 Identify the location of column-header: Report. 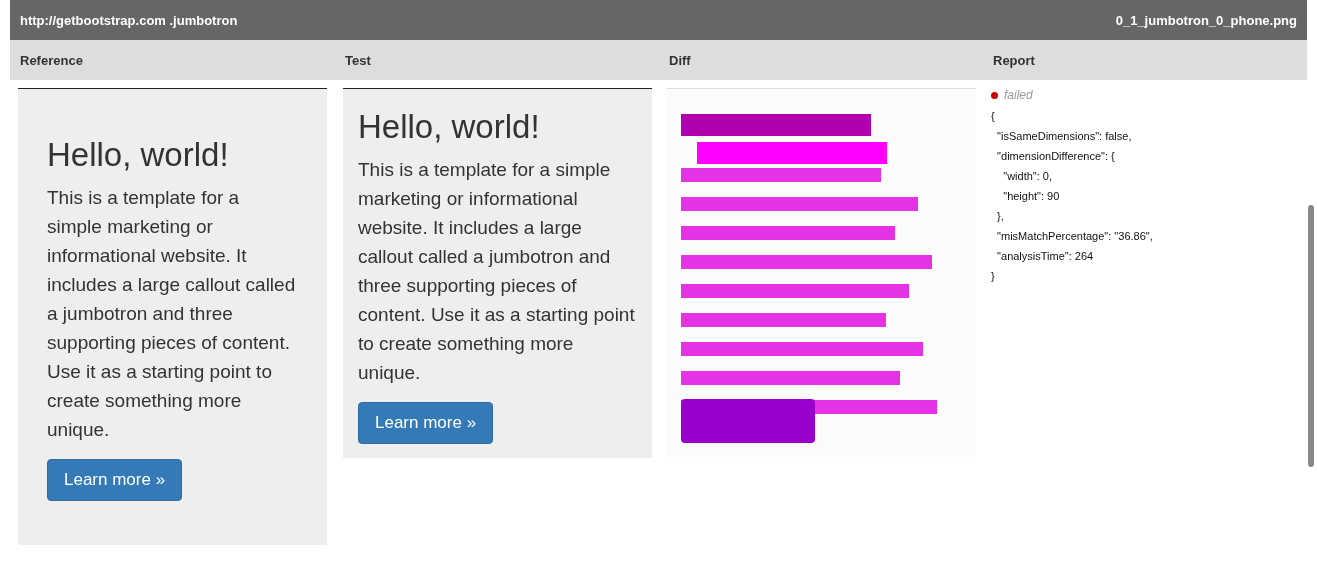
(1014, 60).